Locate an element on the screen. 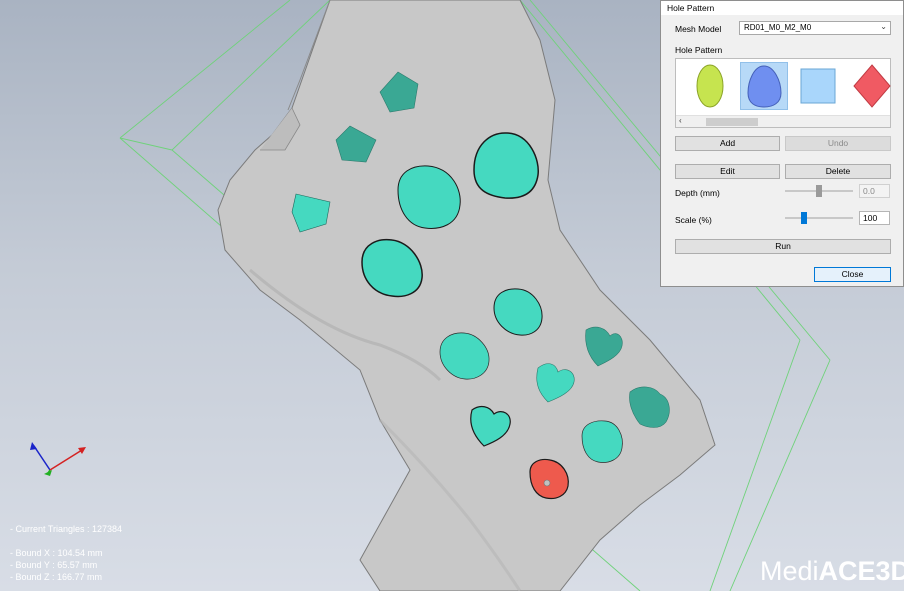  current-triangles: - Current Triangles : 127384 is located at coordinates (66, 529).